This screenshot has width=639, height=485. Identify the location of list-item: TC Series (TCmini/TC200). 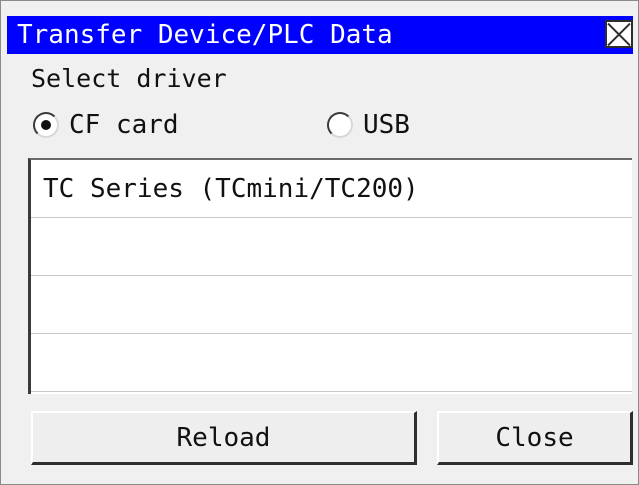
(331, 189).